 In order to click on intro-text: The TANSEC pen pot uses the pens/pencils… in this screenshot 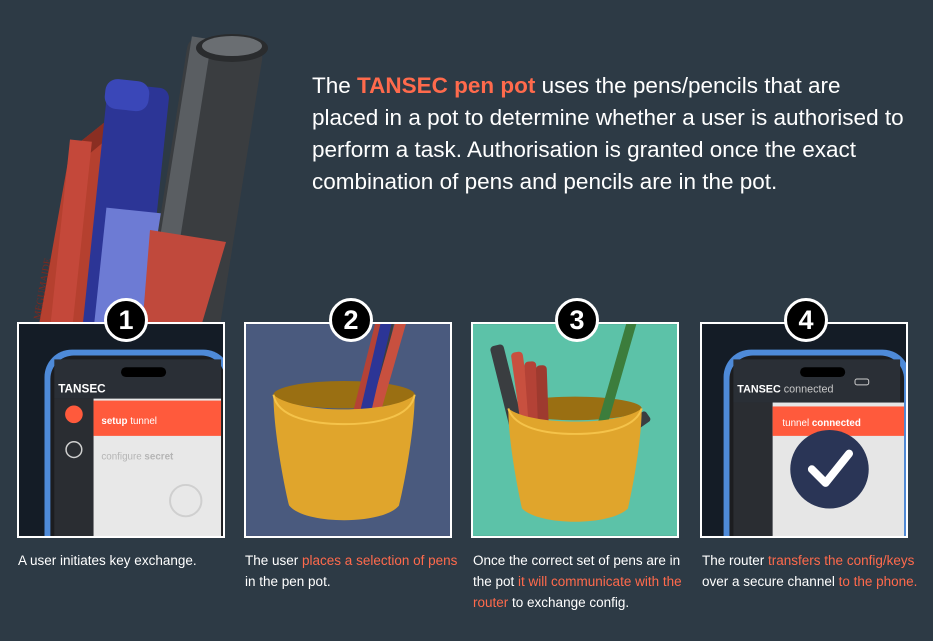, I will do `click(612, 134)`.